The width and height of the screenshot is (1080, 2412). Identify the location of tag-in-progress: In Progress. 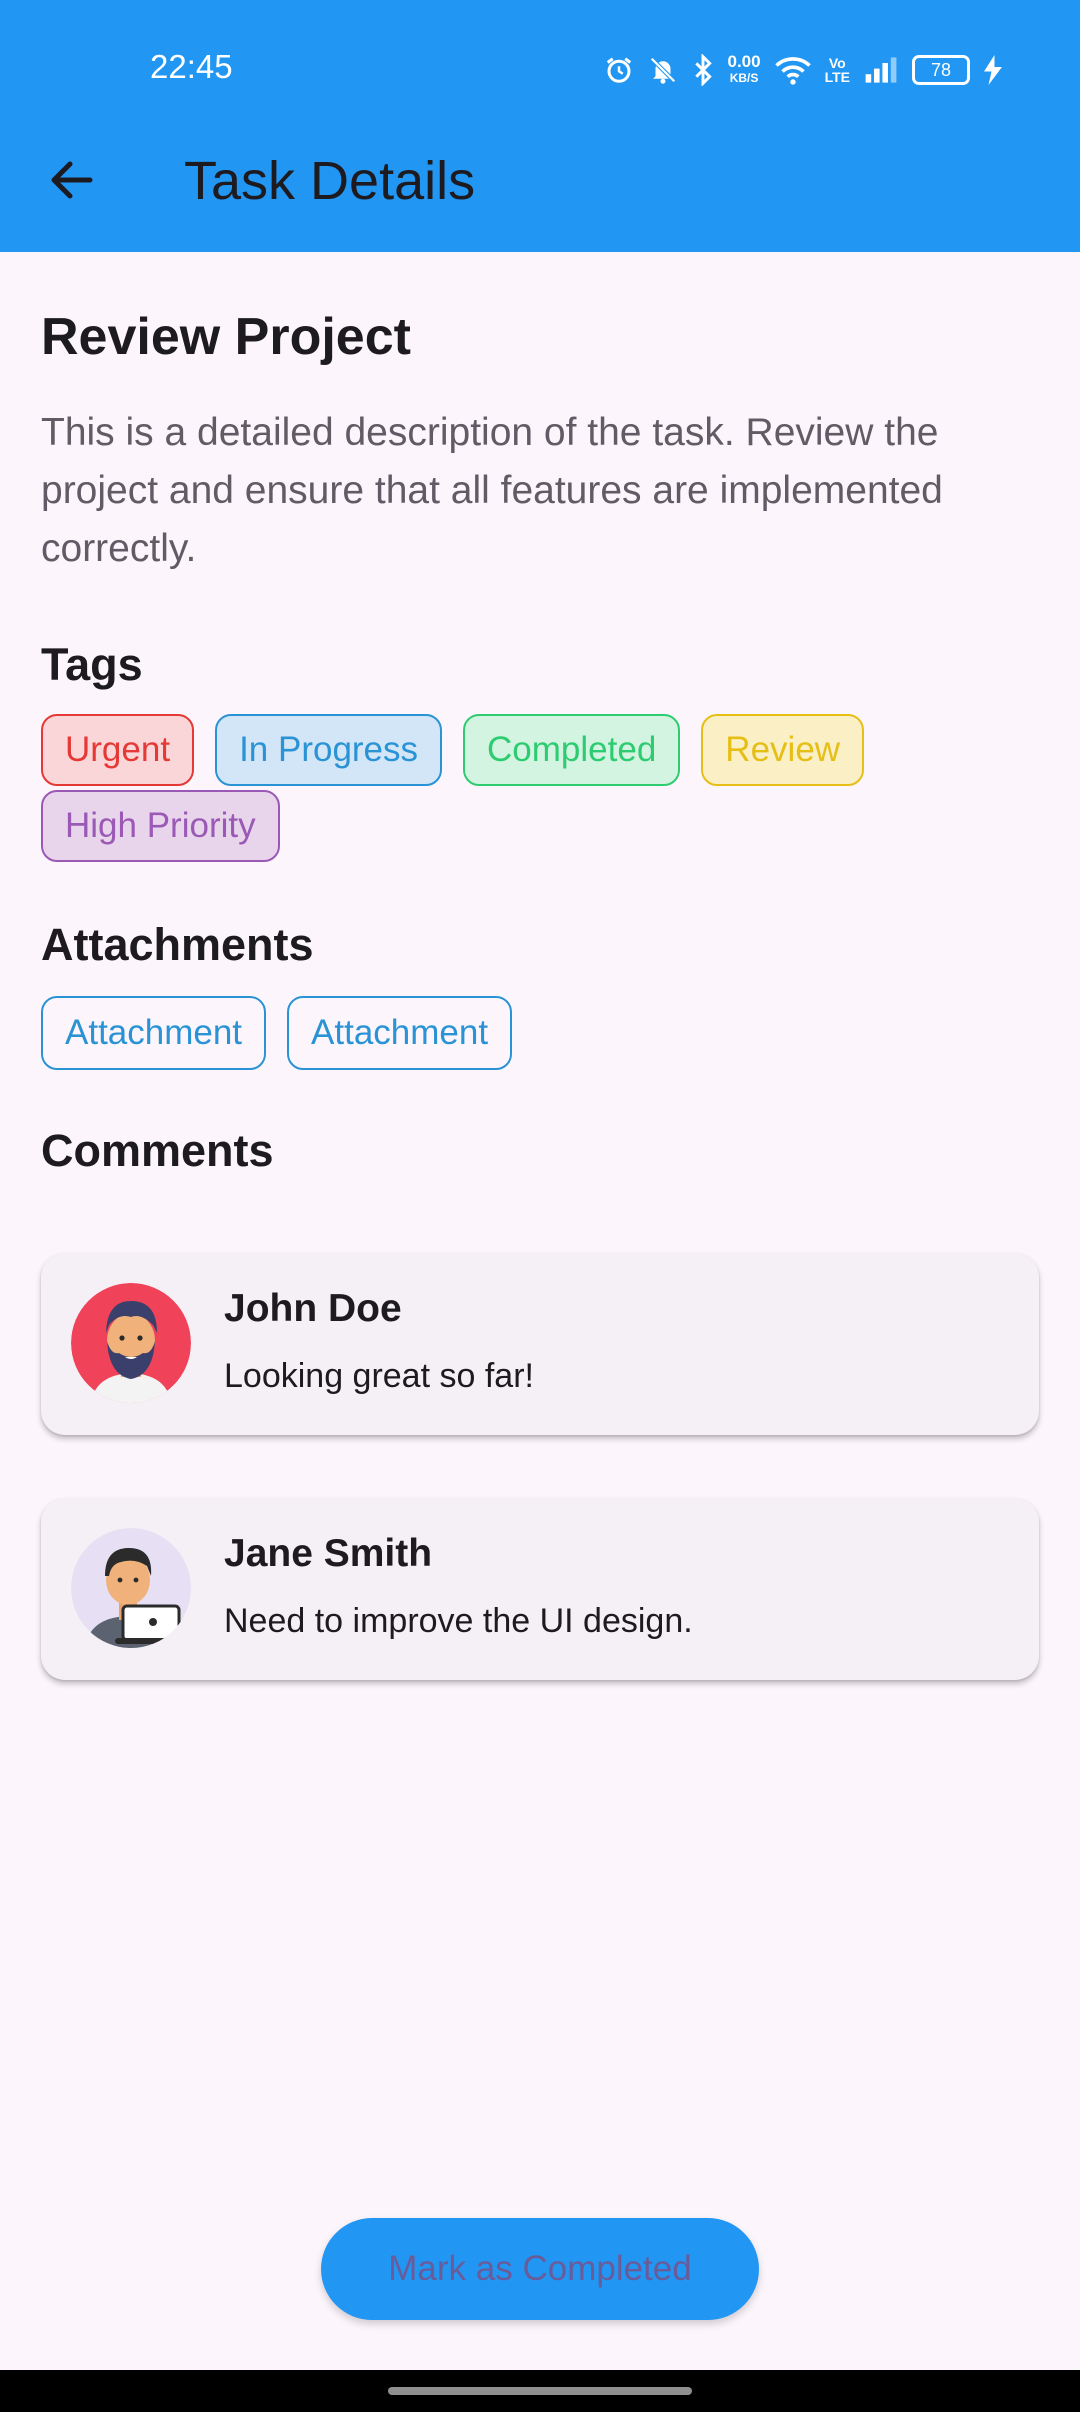
(329, 750).